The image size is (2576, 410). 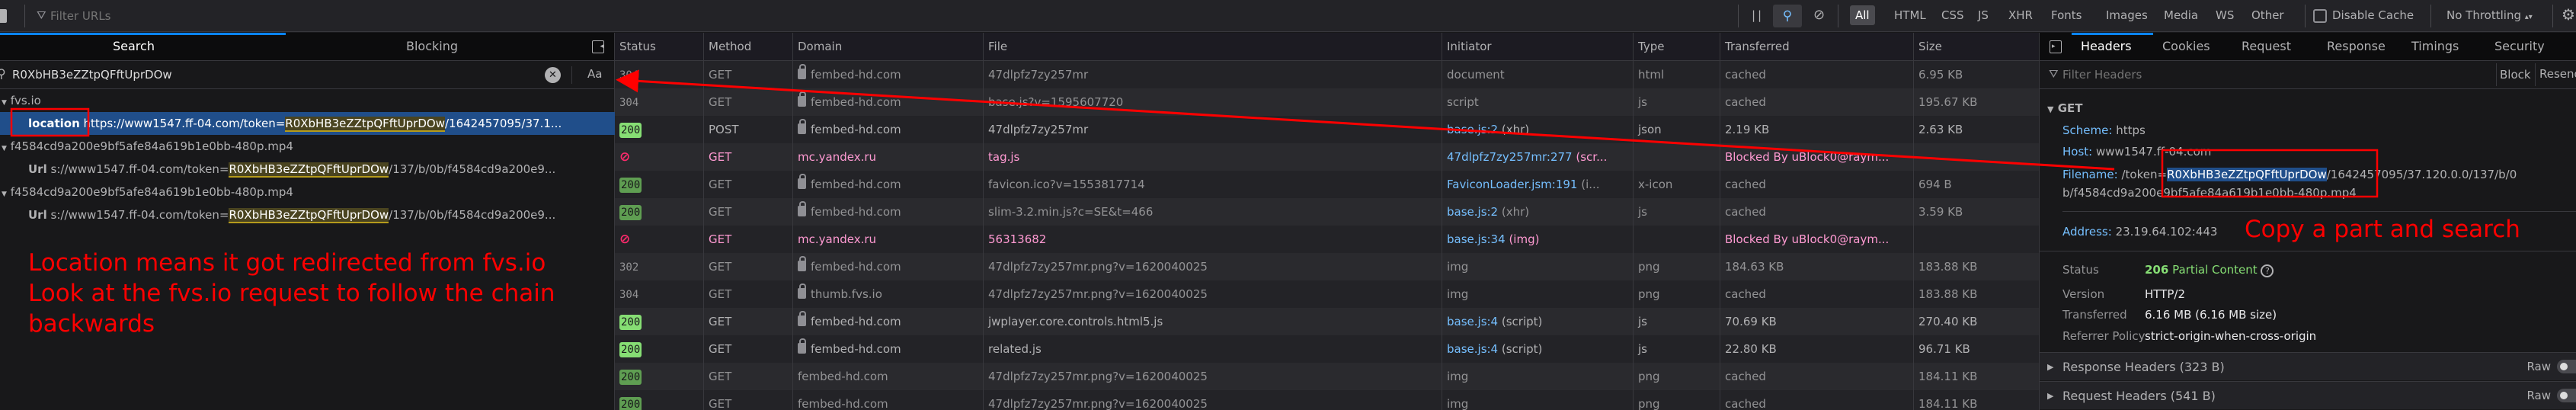 I want to click on annotation-arrow, so click(x=1365, y=120).